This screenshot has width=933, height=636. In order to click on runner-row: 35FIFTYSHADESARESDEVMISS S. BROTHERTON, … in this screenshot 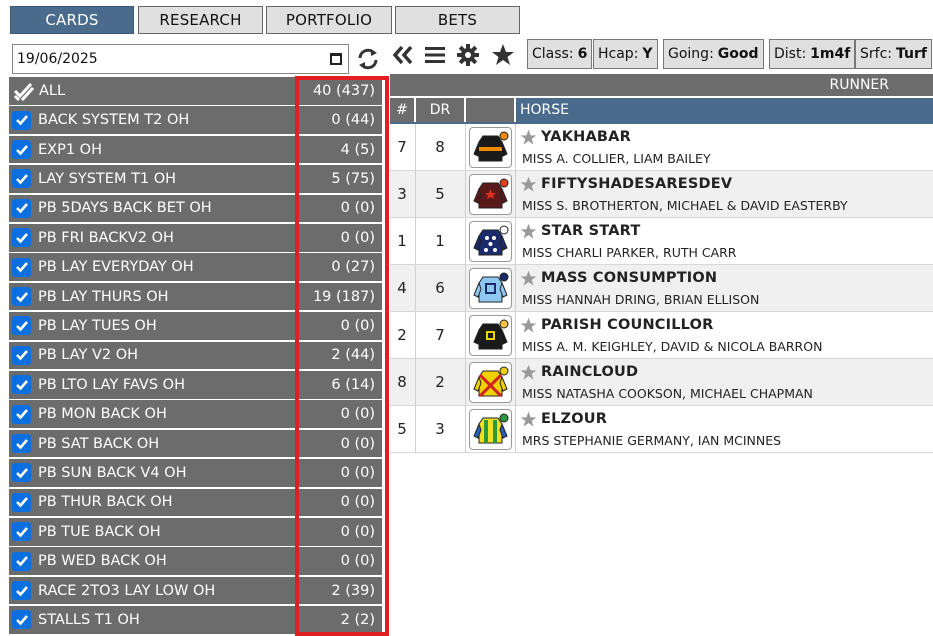, I will do `click(661, 194)`.